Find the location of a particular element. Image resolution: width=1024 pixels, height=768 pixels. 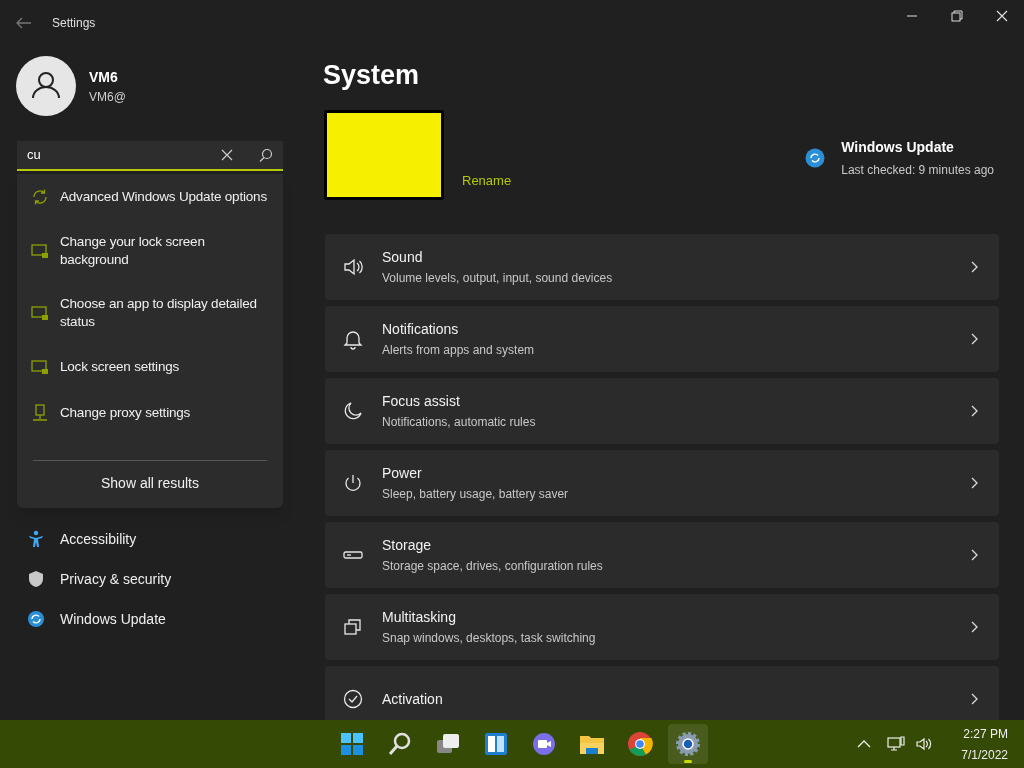

search-field: cu is located at coordinates (120, 155).